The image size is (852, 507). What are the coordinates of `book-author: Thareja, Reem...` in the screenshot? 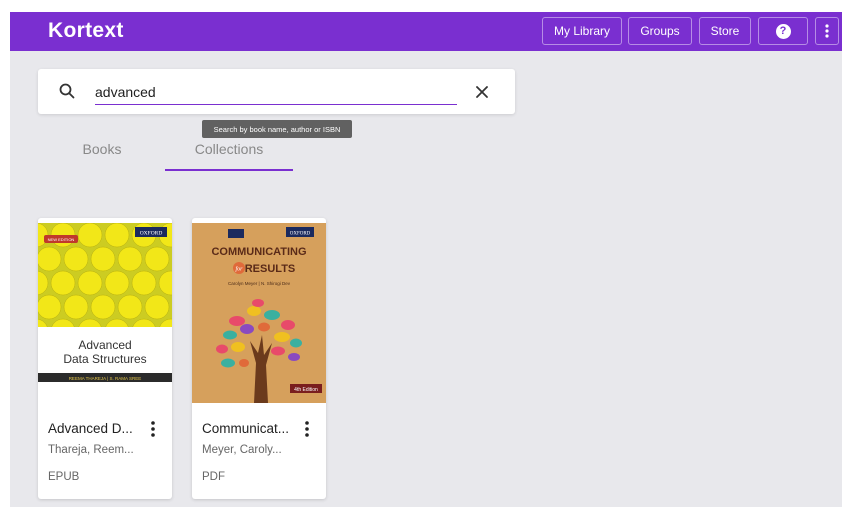 It's located at (91, 450).